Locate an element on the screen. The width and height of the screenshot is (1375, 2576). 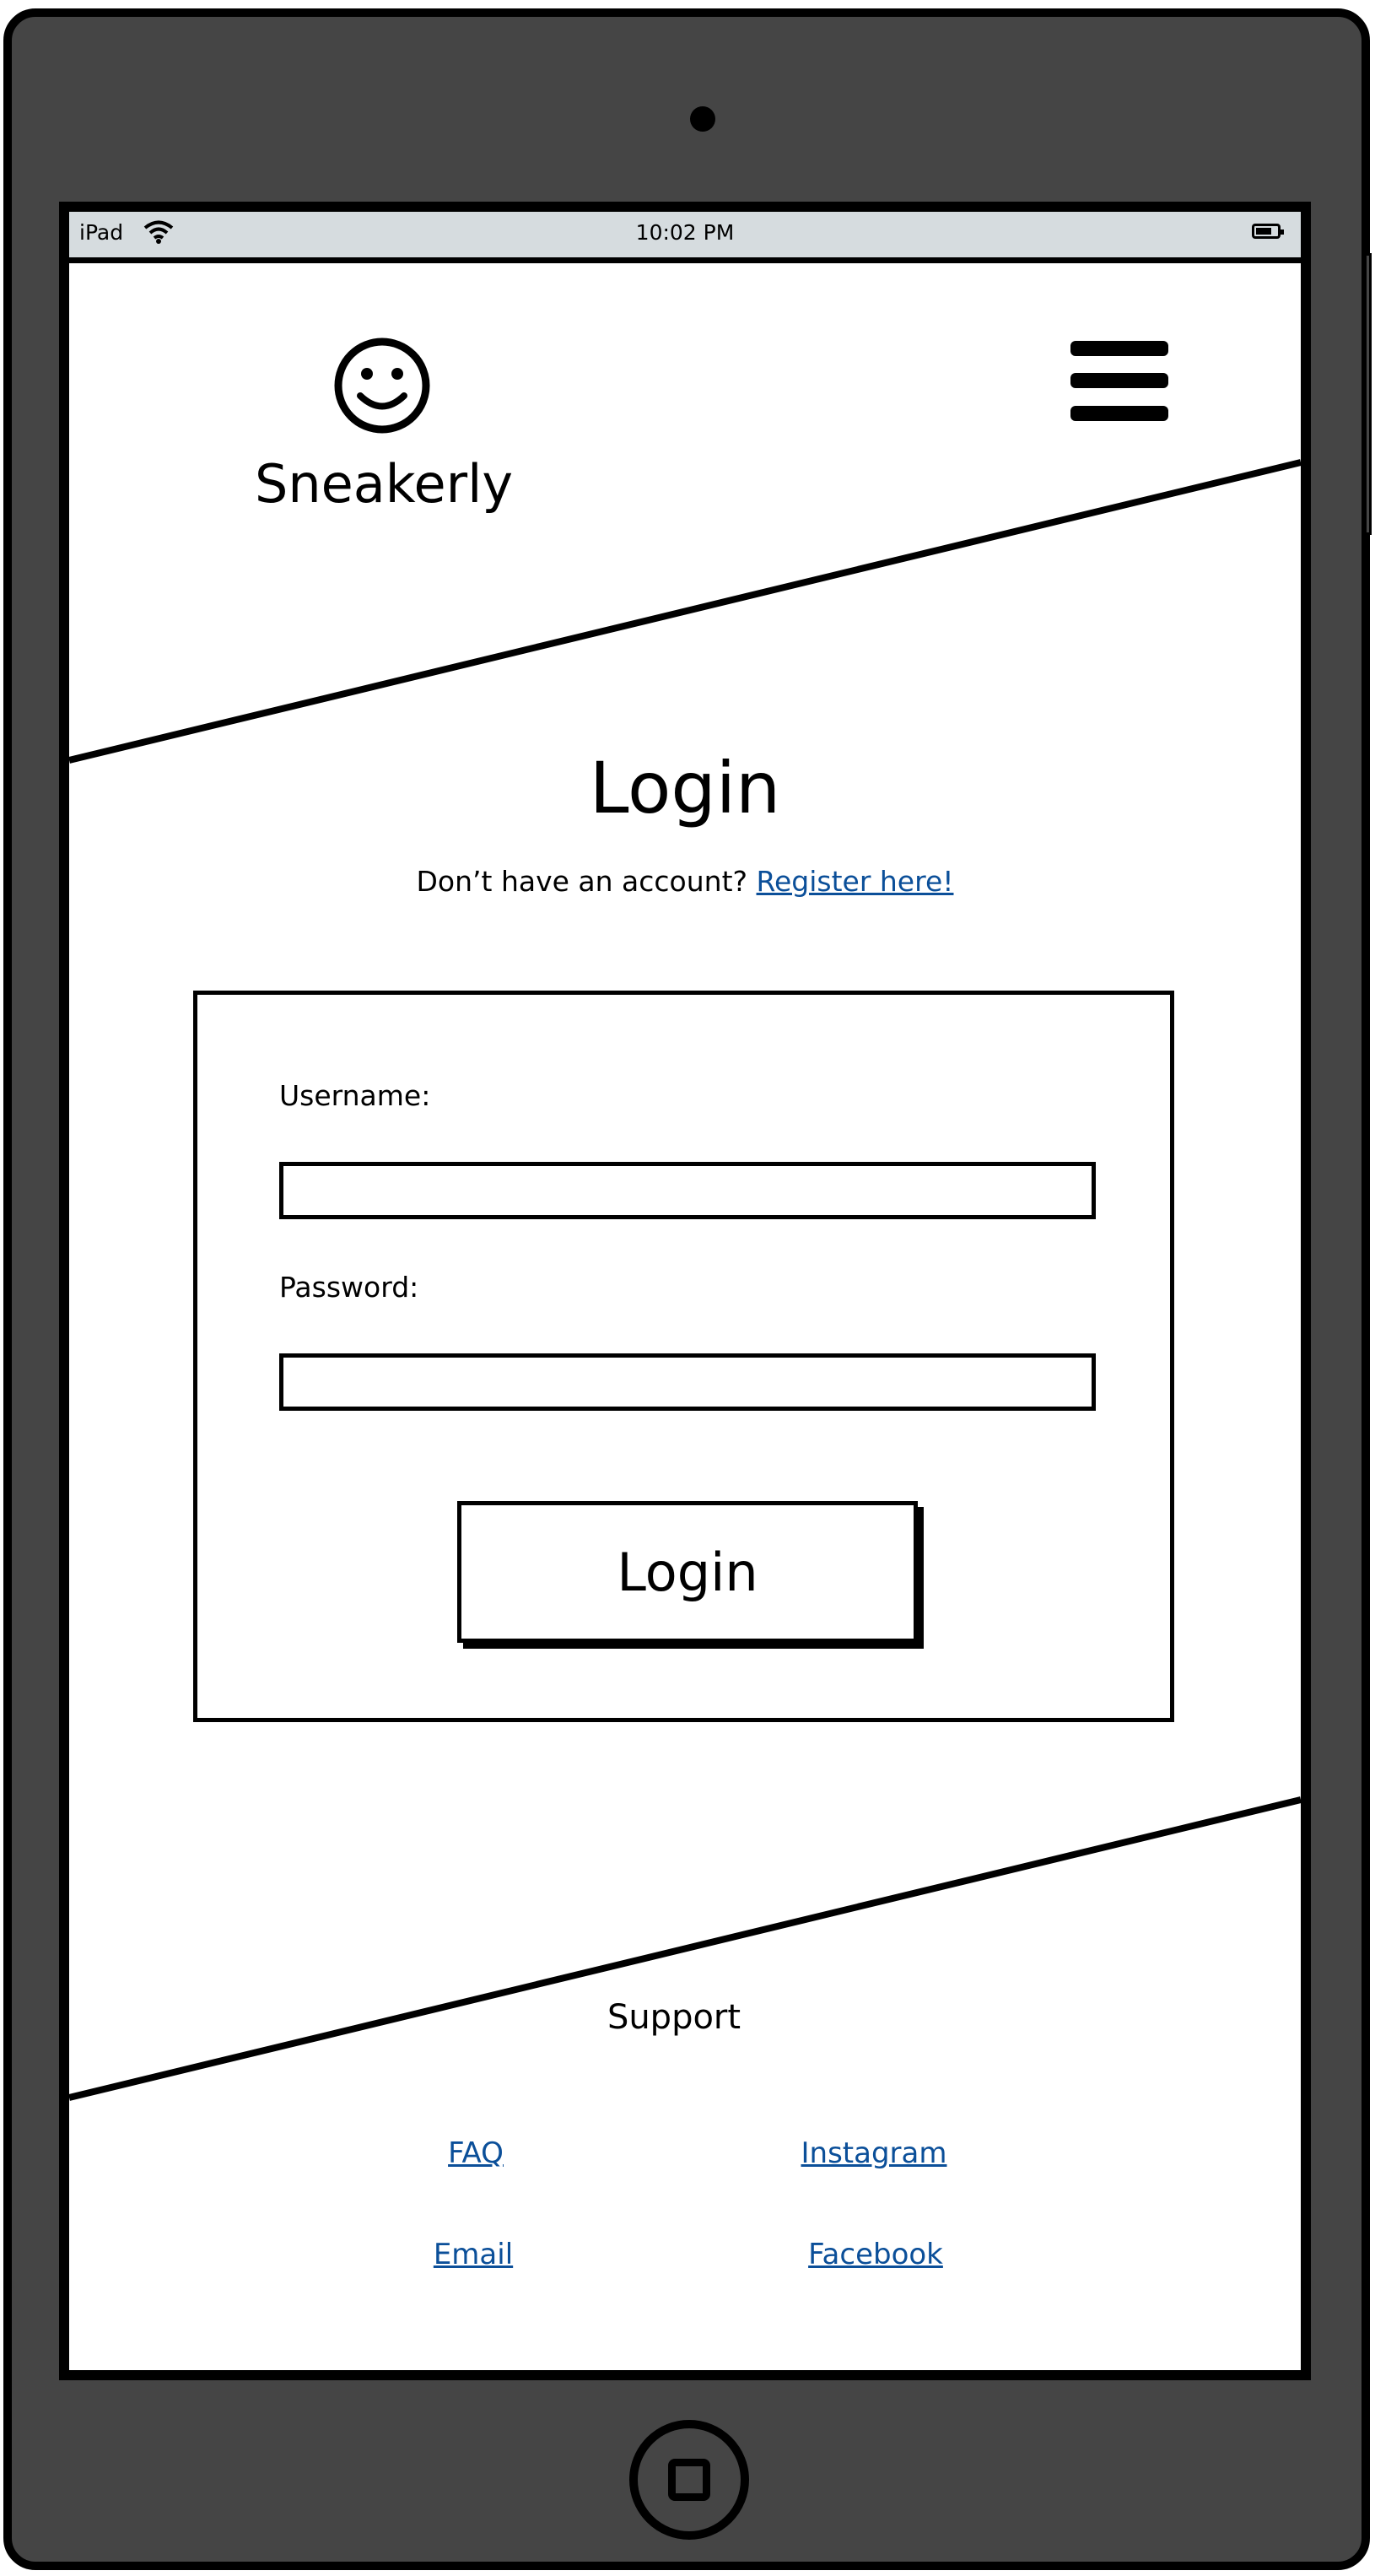
password-input is located at coordinates (688, 1382).